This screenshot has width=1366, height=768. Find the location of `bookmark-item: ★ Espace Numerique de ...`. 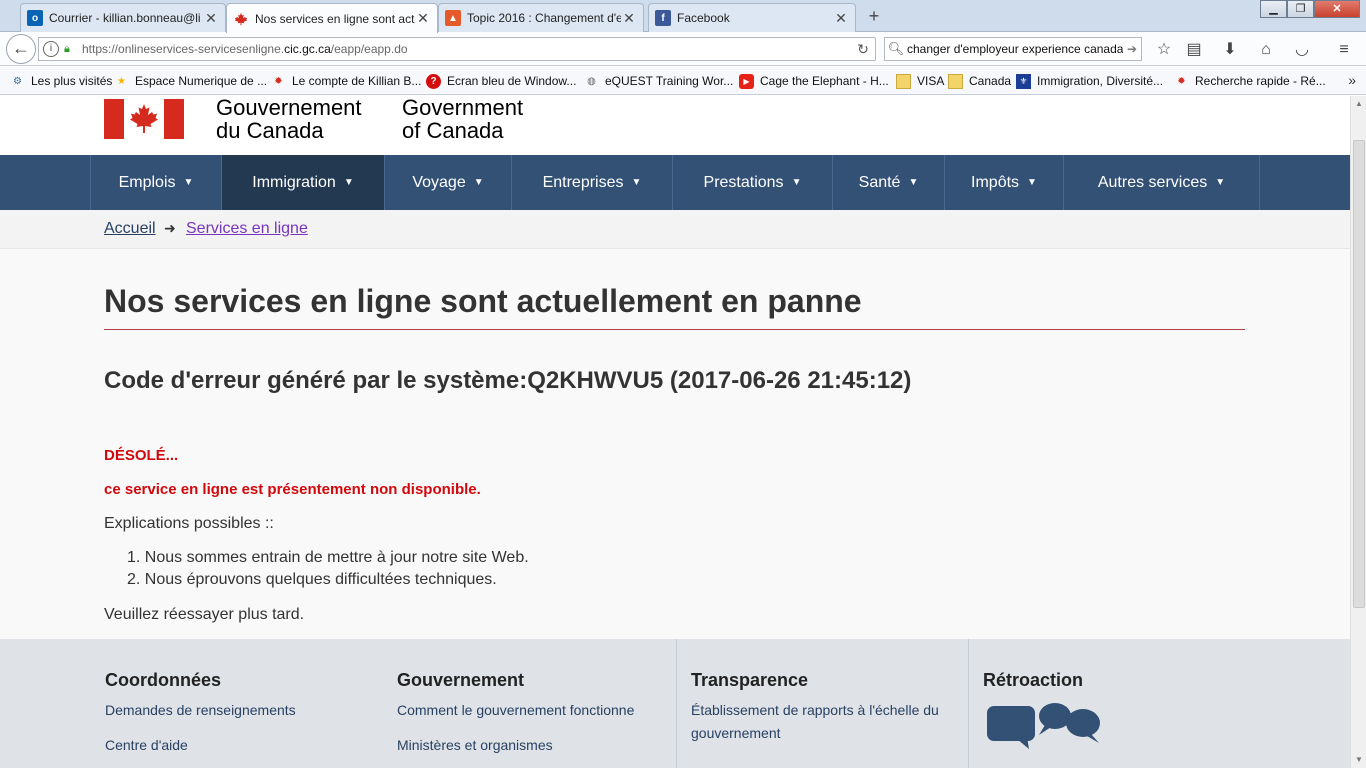

bookmark-item: ★ Espace Numerique de ... is located at coordinates (190, 81).